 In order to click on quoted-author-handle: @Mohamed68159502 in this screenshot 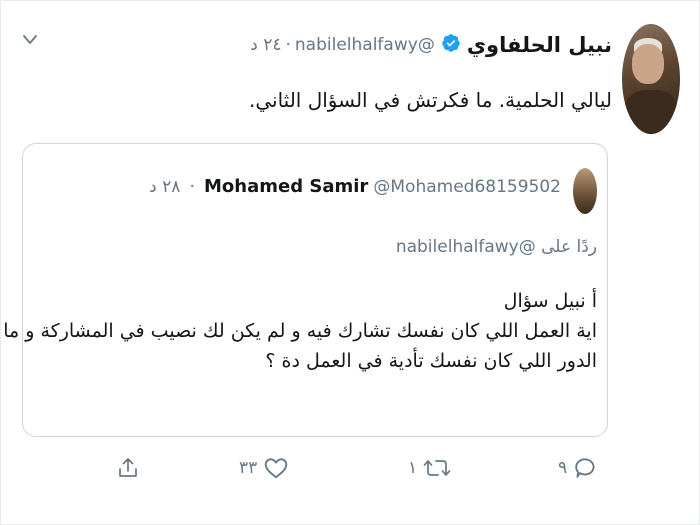, I will do `click(467, 187)`.